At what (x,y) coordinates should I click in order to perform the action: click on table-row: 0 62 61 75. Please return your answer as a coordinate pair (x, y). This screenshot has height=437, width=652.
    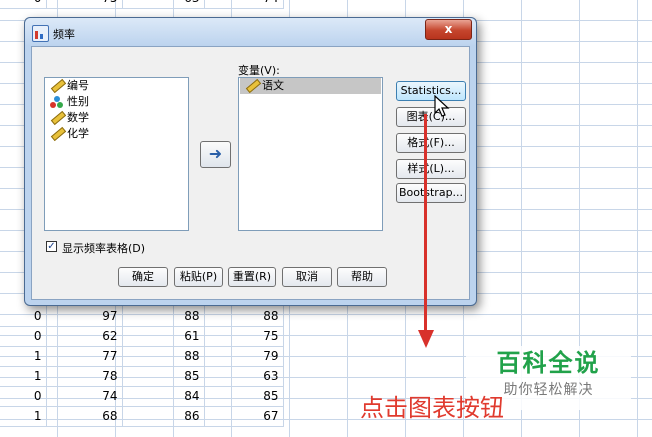
    Looking at the image, I should click on (142, 336).